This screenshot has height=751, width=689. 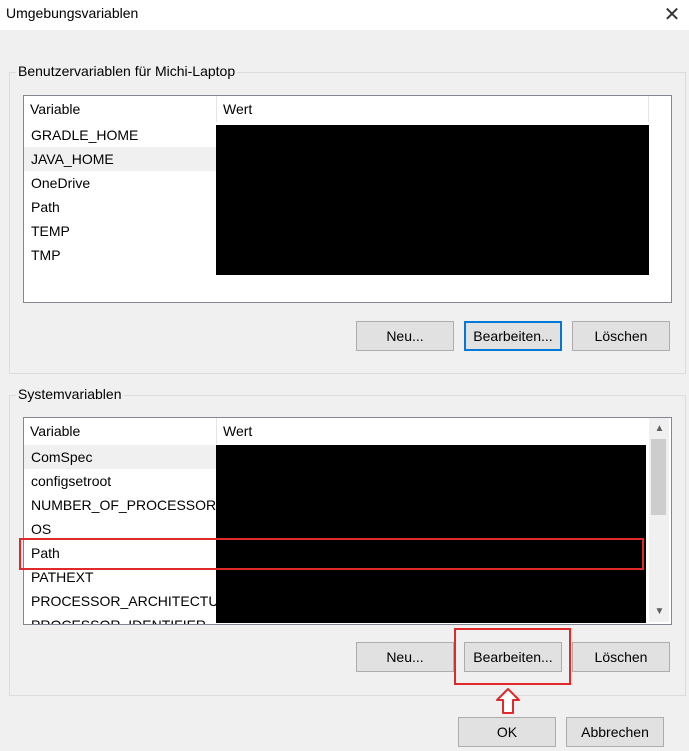 I want to click on arrow-up-icon, so click(x=508, y=701).